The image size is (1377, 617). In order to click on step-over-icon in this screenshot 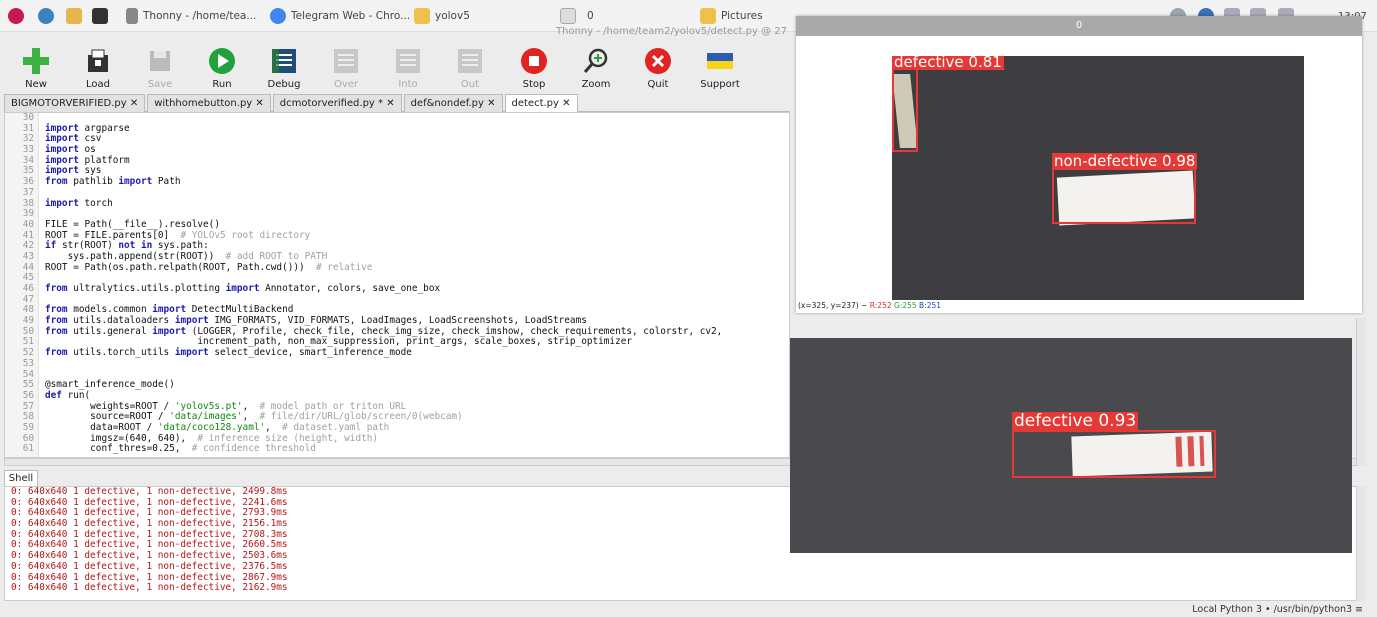, I will do `click(346, 61)`.